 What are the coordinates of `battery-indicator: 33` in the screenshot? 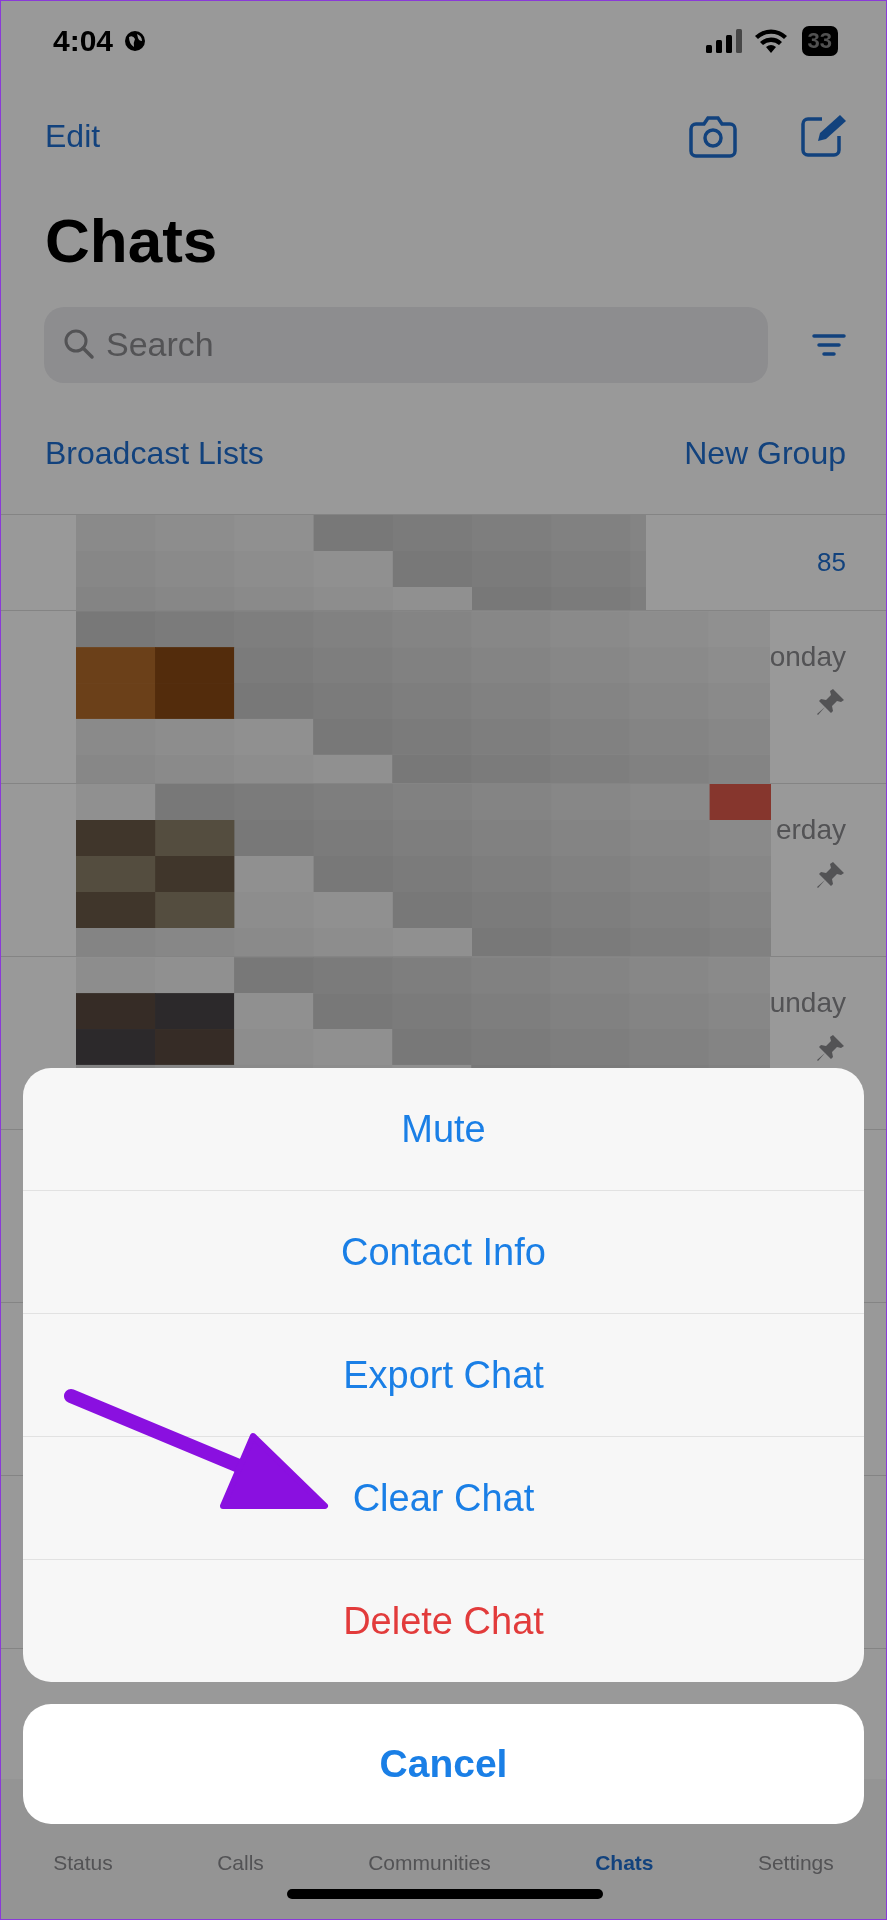 It's located at (819, 41).